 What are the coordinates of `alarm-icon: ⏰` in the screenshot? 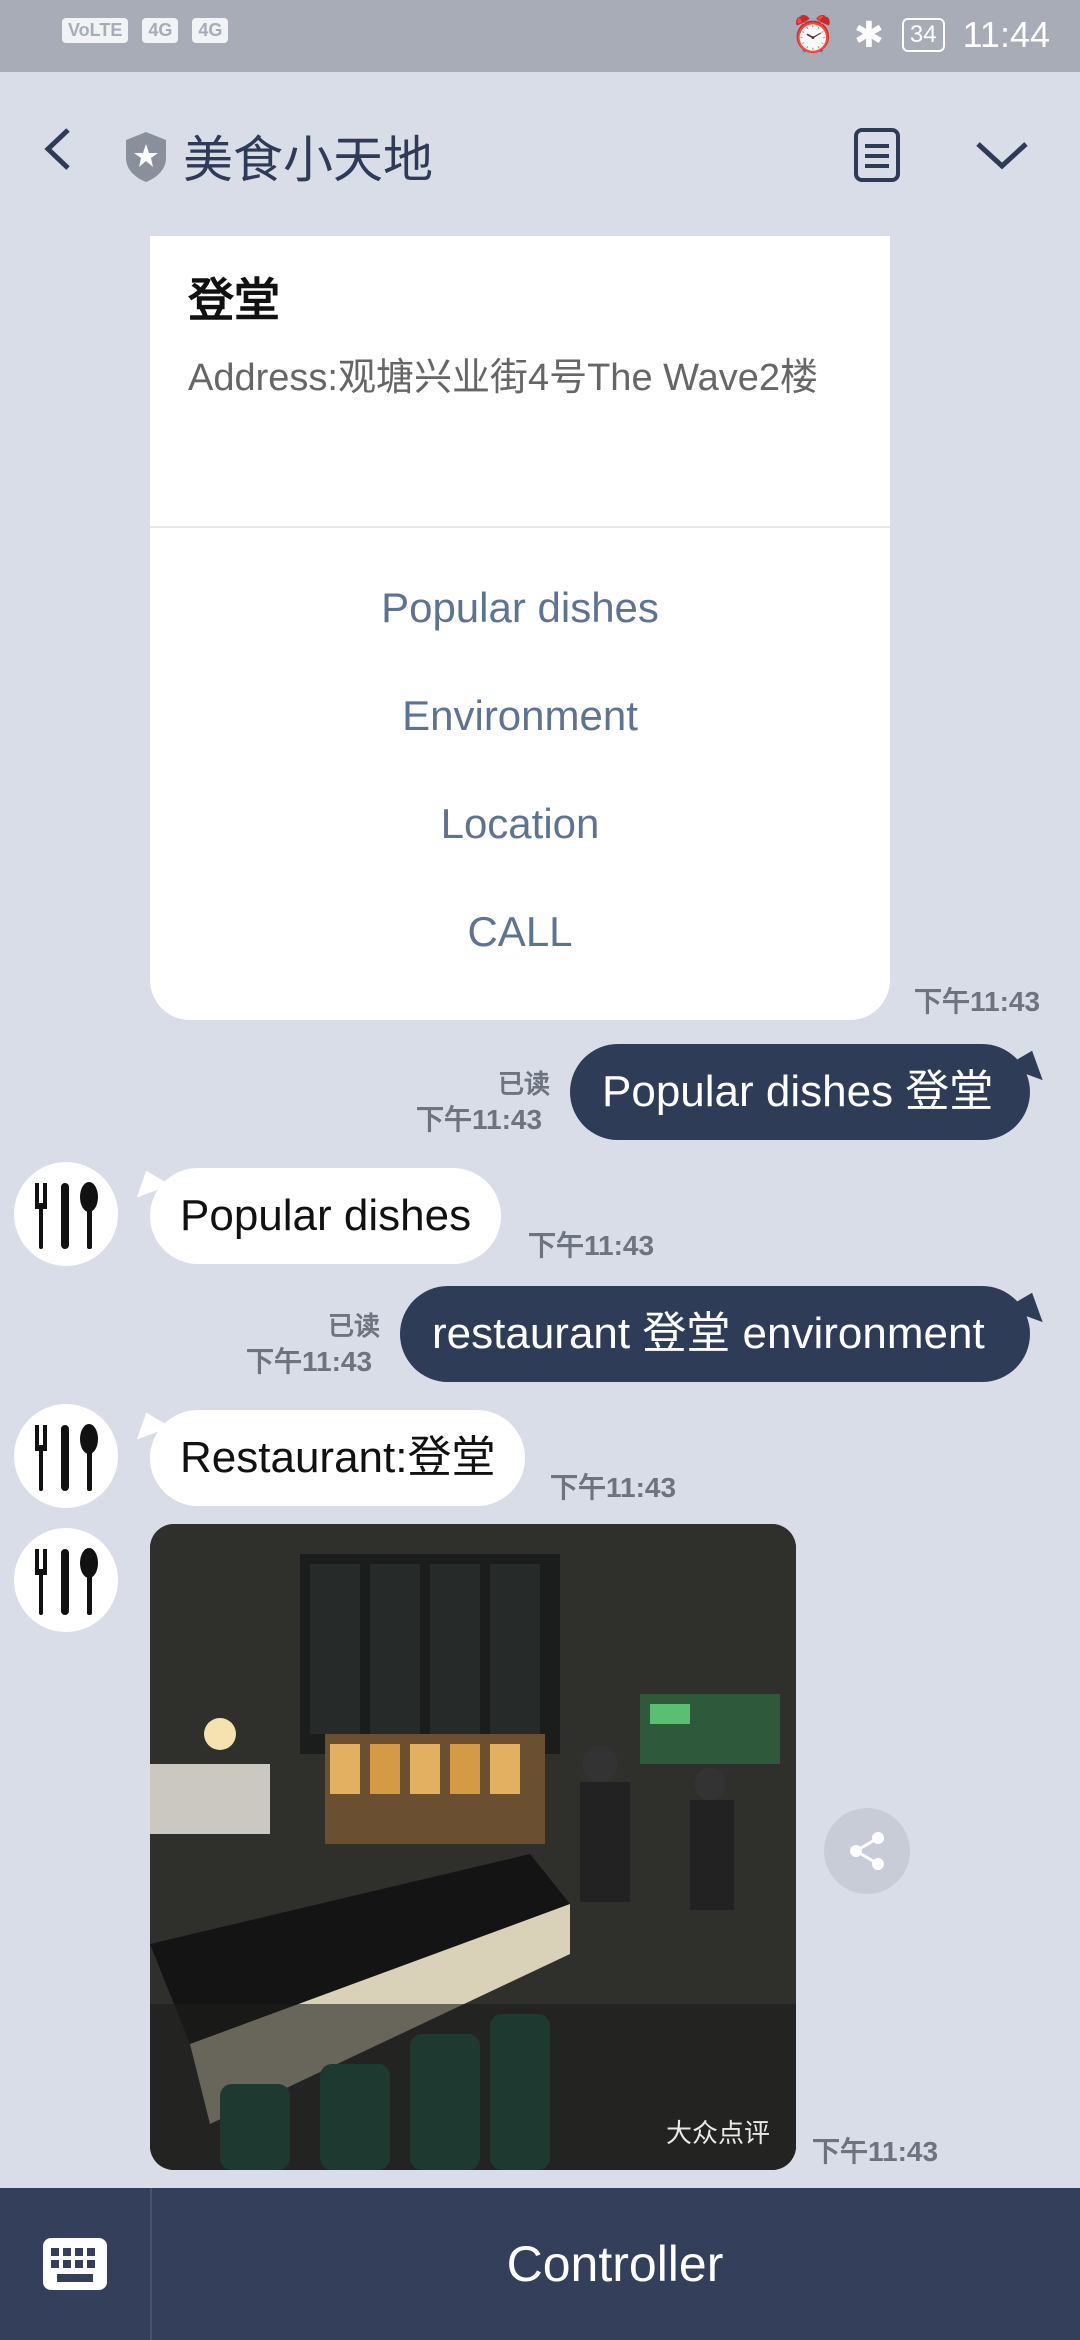 It's located at (813, 34).